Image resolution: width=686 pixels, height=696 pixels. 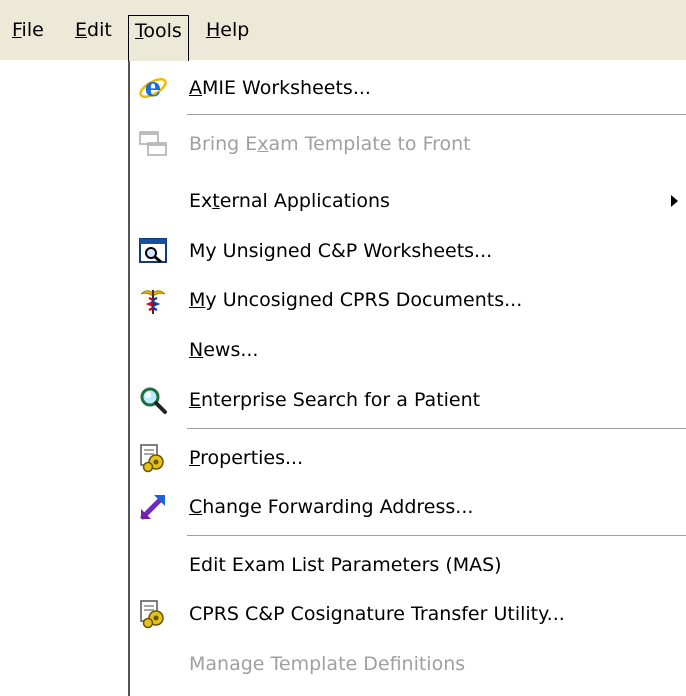 I want to click on windows-icon, so click(x=153, y=144).